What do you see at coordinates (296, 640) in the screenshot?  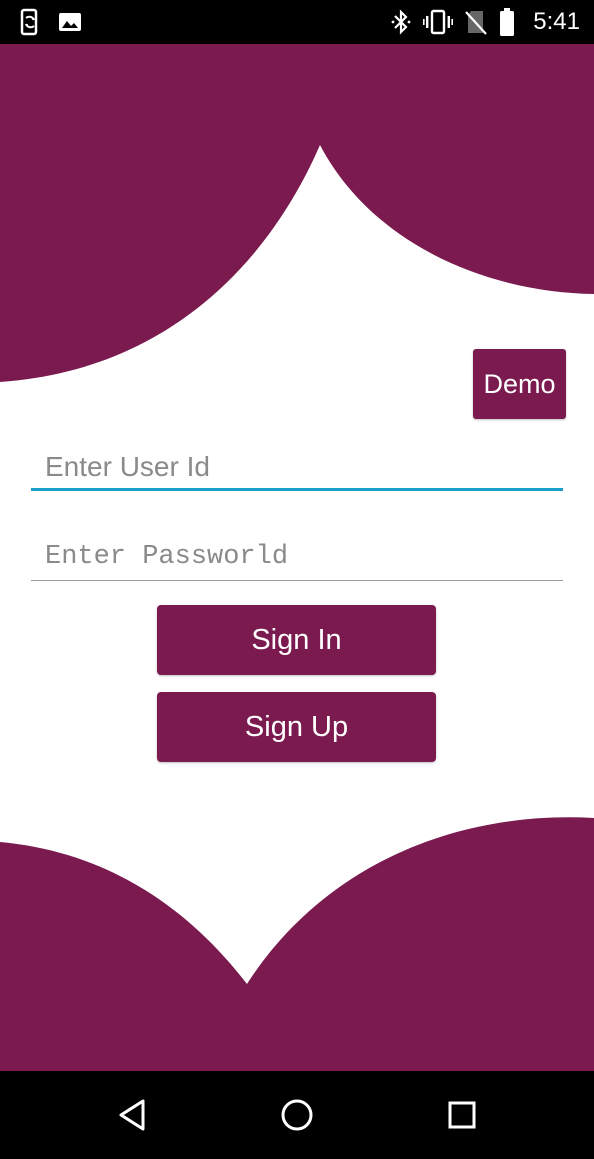 I see `sign-in-button: Sign In` at bounding box center [296, 640].